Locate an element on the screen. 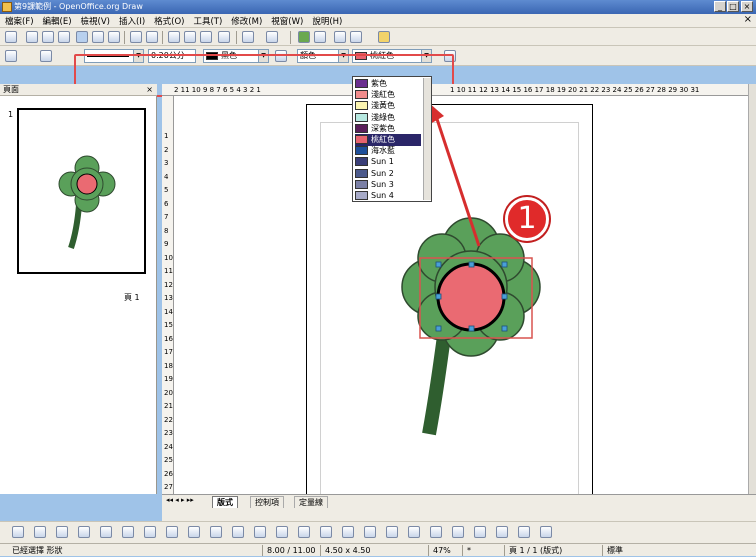  flowchart-icon is located at coordinates (282, 532).